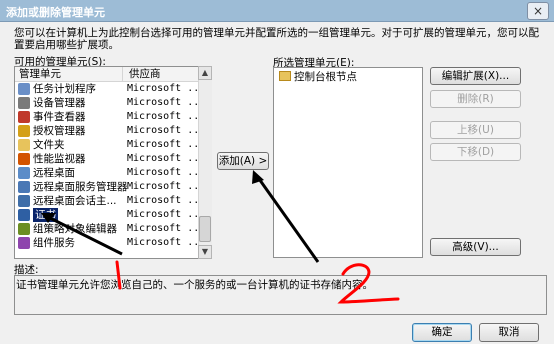  Describe the element at coordinates (442, 332) in the screenshot. I see `ok-button: 确定` at that location.